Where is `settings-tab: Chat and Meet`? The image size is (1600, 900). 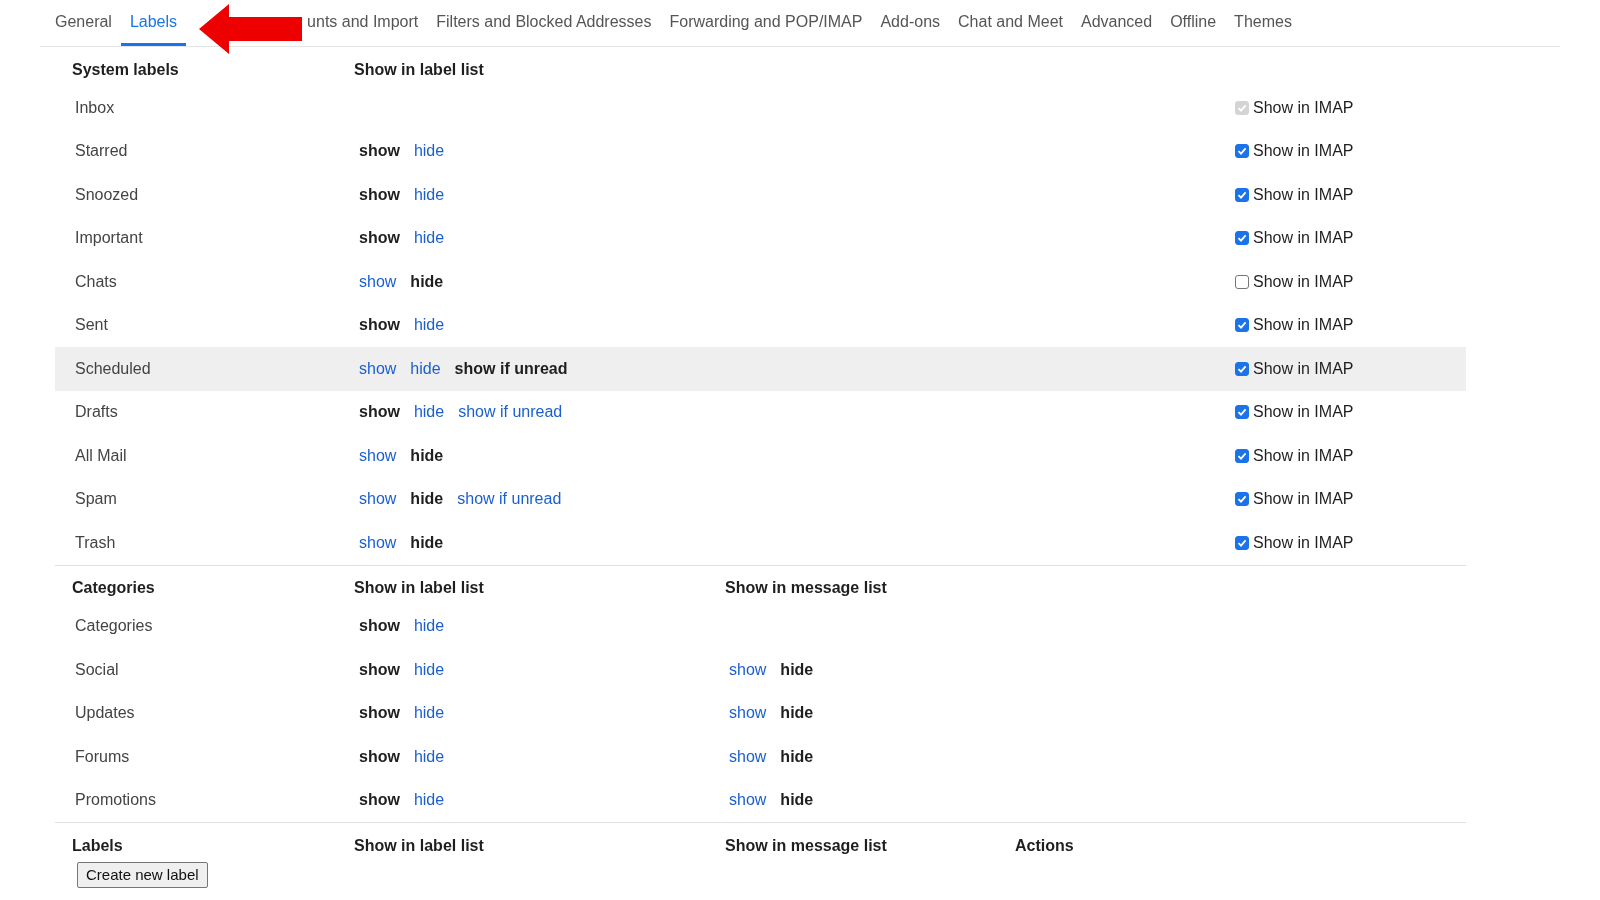 settings-tab: Chat and Meet is located at coordinates (1010, 23).